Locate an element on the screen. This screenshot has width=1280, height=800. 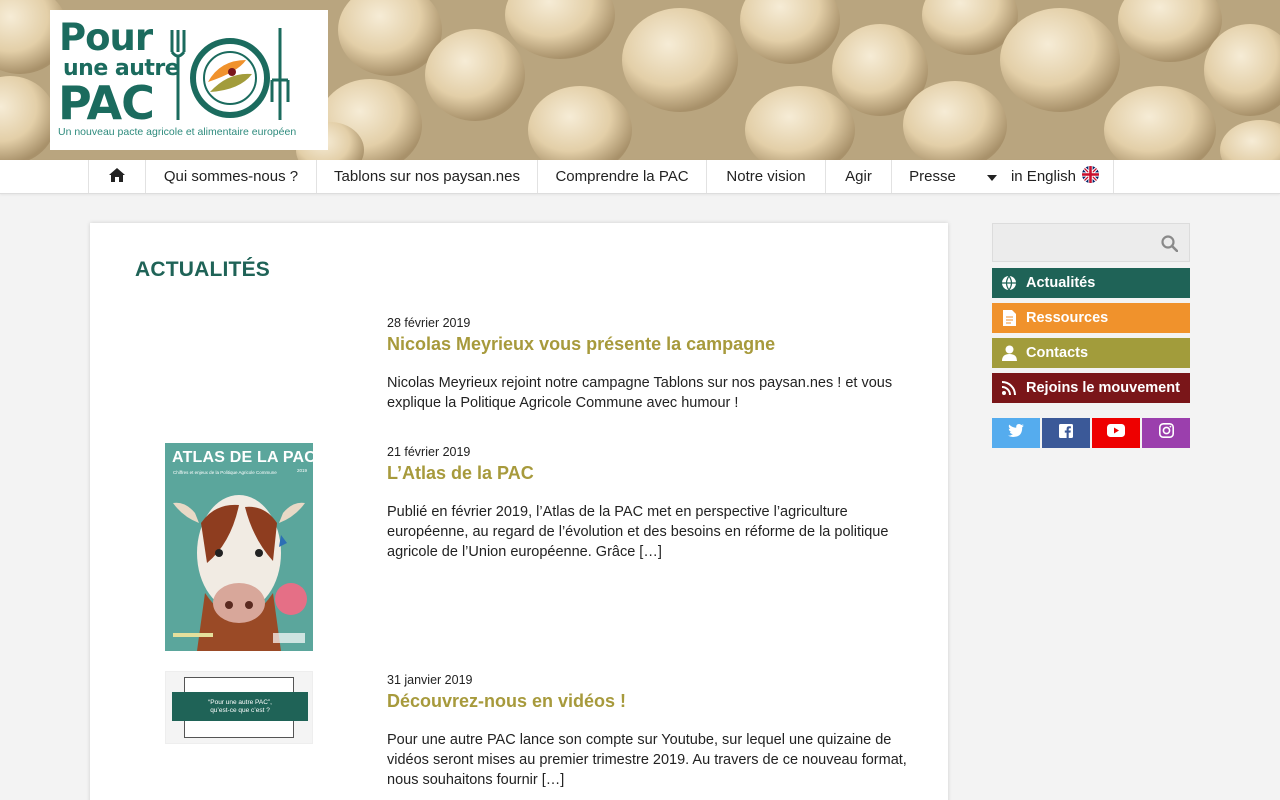
globe-icon is located at coordinates (1009, 283).